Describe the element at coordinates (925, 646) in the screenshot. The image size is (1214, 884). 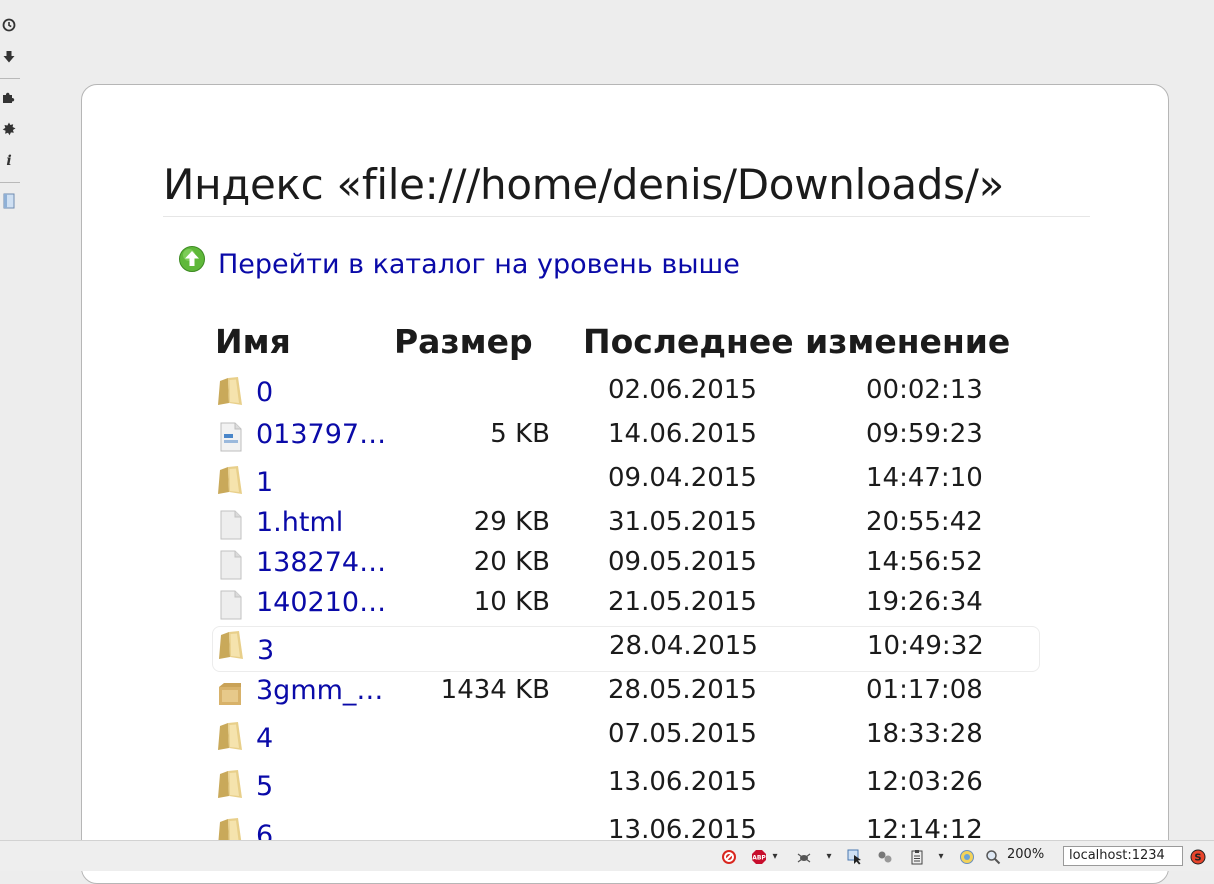
I see `file-time: 10:49:32` at that location.